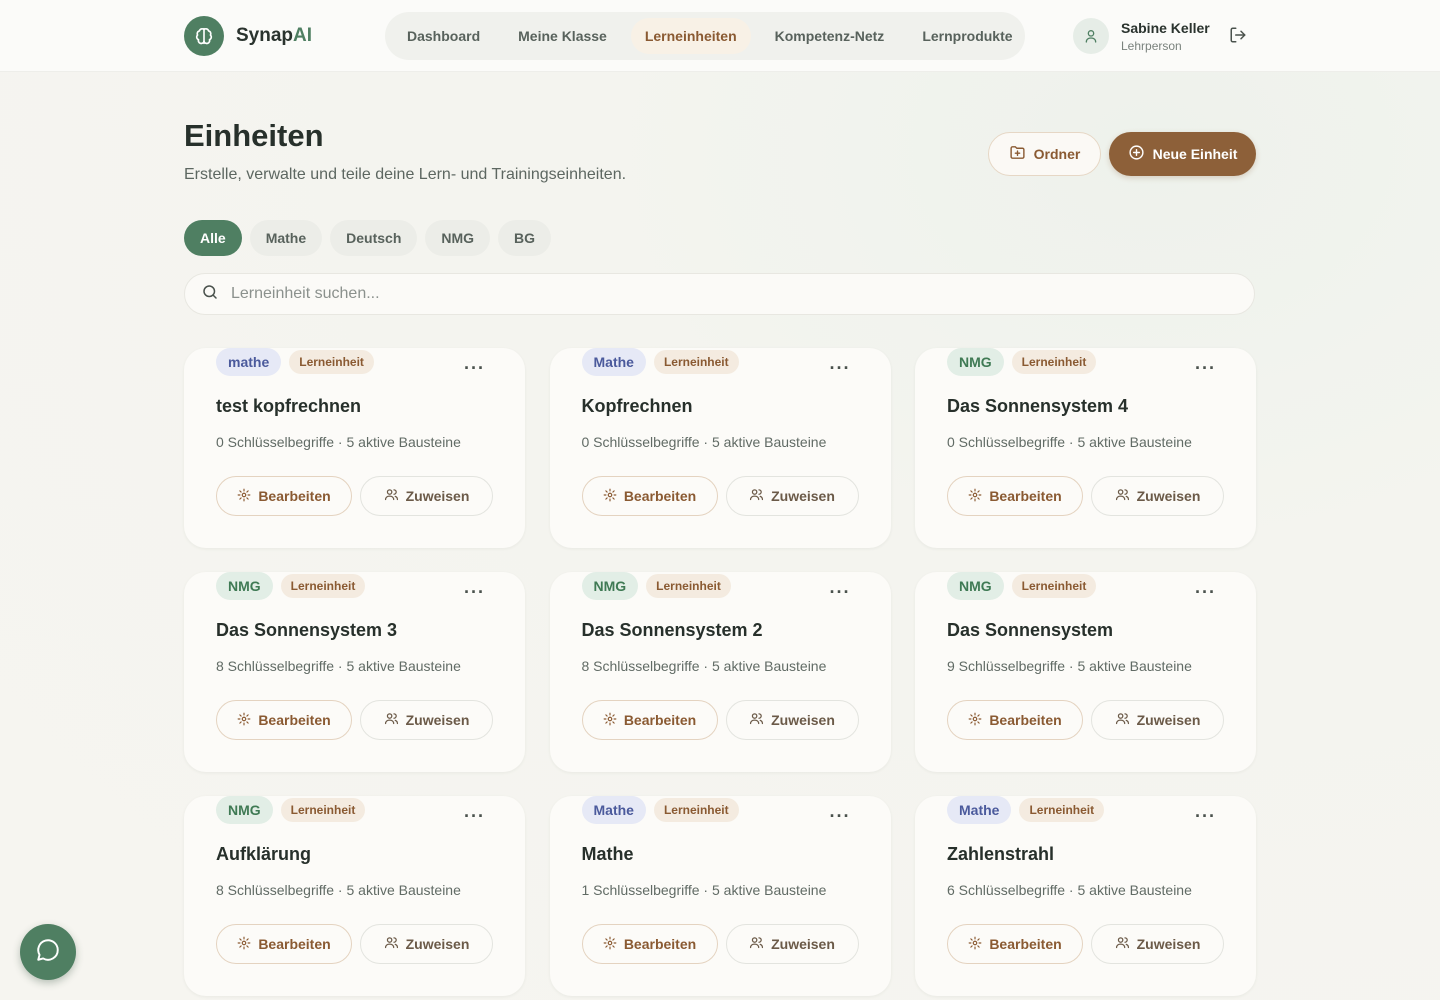  I want to click on card-title: Das Sonnensystem, so click(1030, 630).